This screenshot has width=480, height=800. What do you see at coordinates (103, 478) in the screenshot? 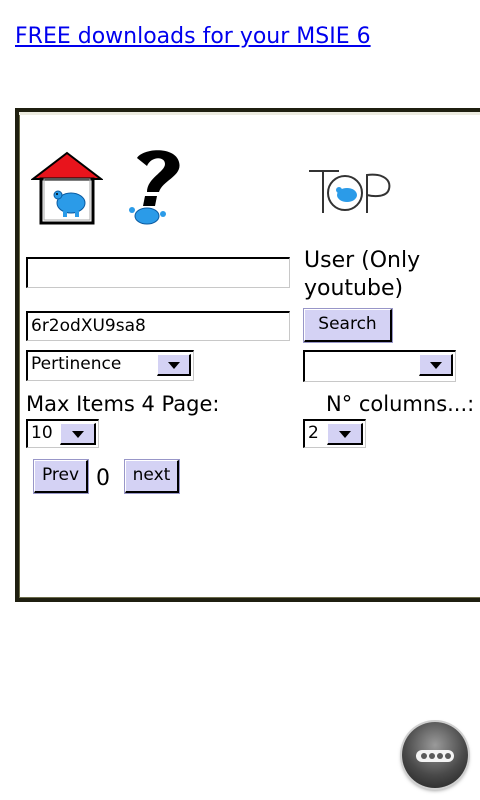
I see `page-number: 0` at bounding box center [103, 478].